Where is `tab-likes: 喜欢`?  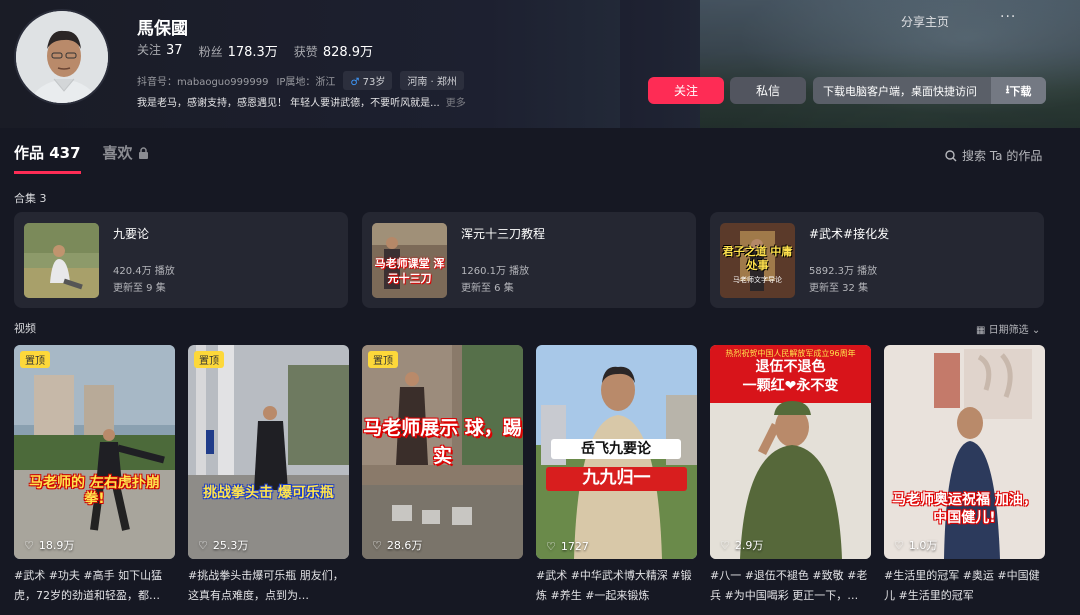
tab-likes: 喜欢 is located at coordinates (126, 158).